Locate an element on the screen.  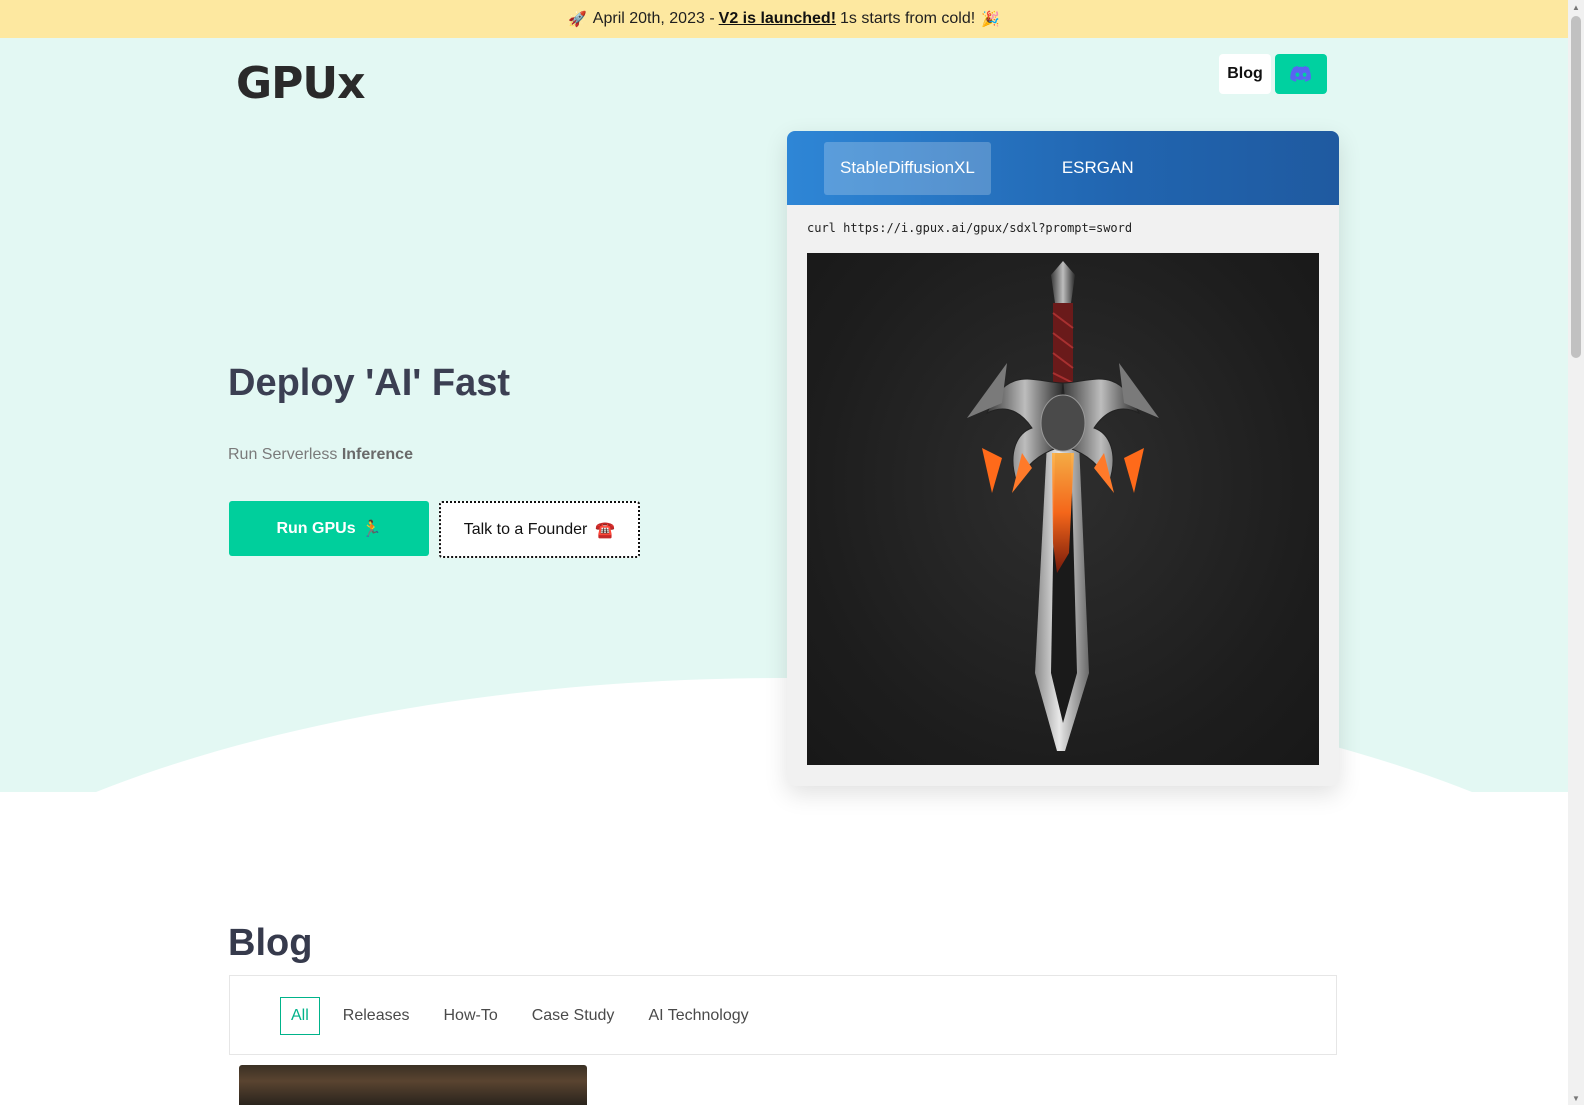
hero-subtitle: Run Serverless Inference is located at coordinates (320, 455).